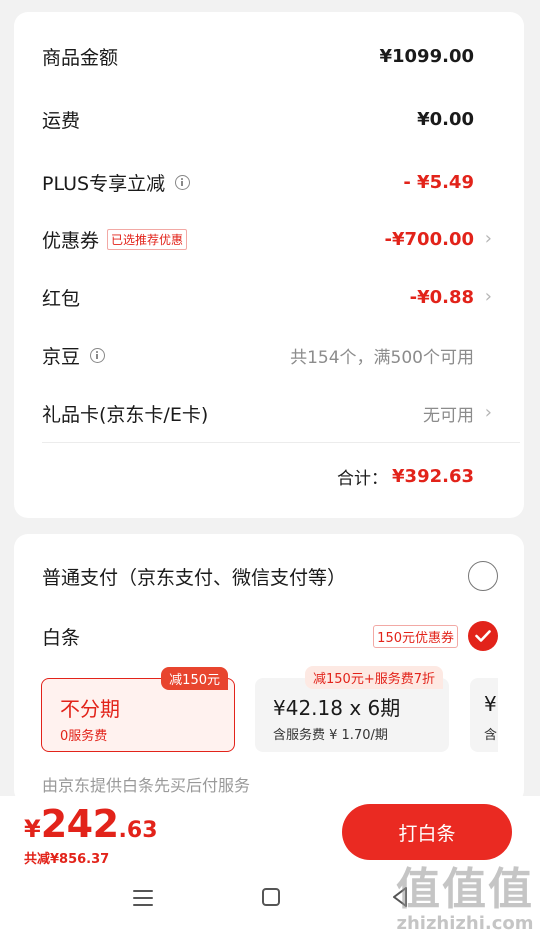 This screenshot has width=540, height=936. Describe the element at coordinates (71, 240) in the screenshot. I see `coupon-label: 优惠券` at that location.